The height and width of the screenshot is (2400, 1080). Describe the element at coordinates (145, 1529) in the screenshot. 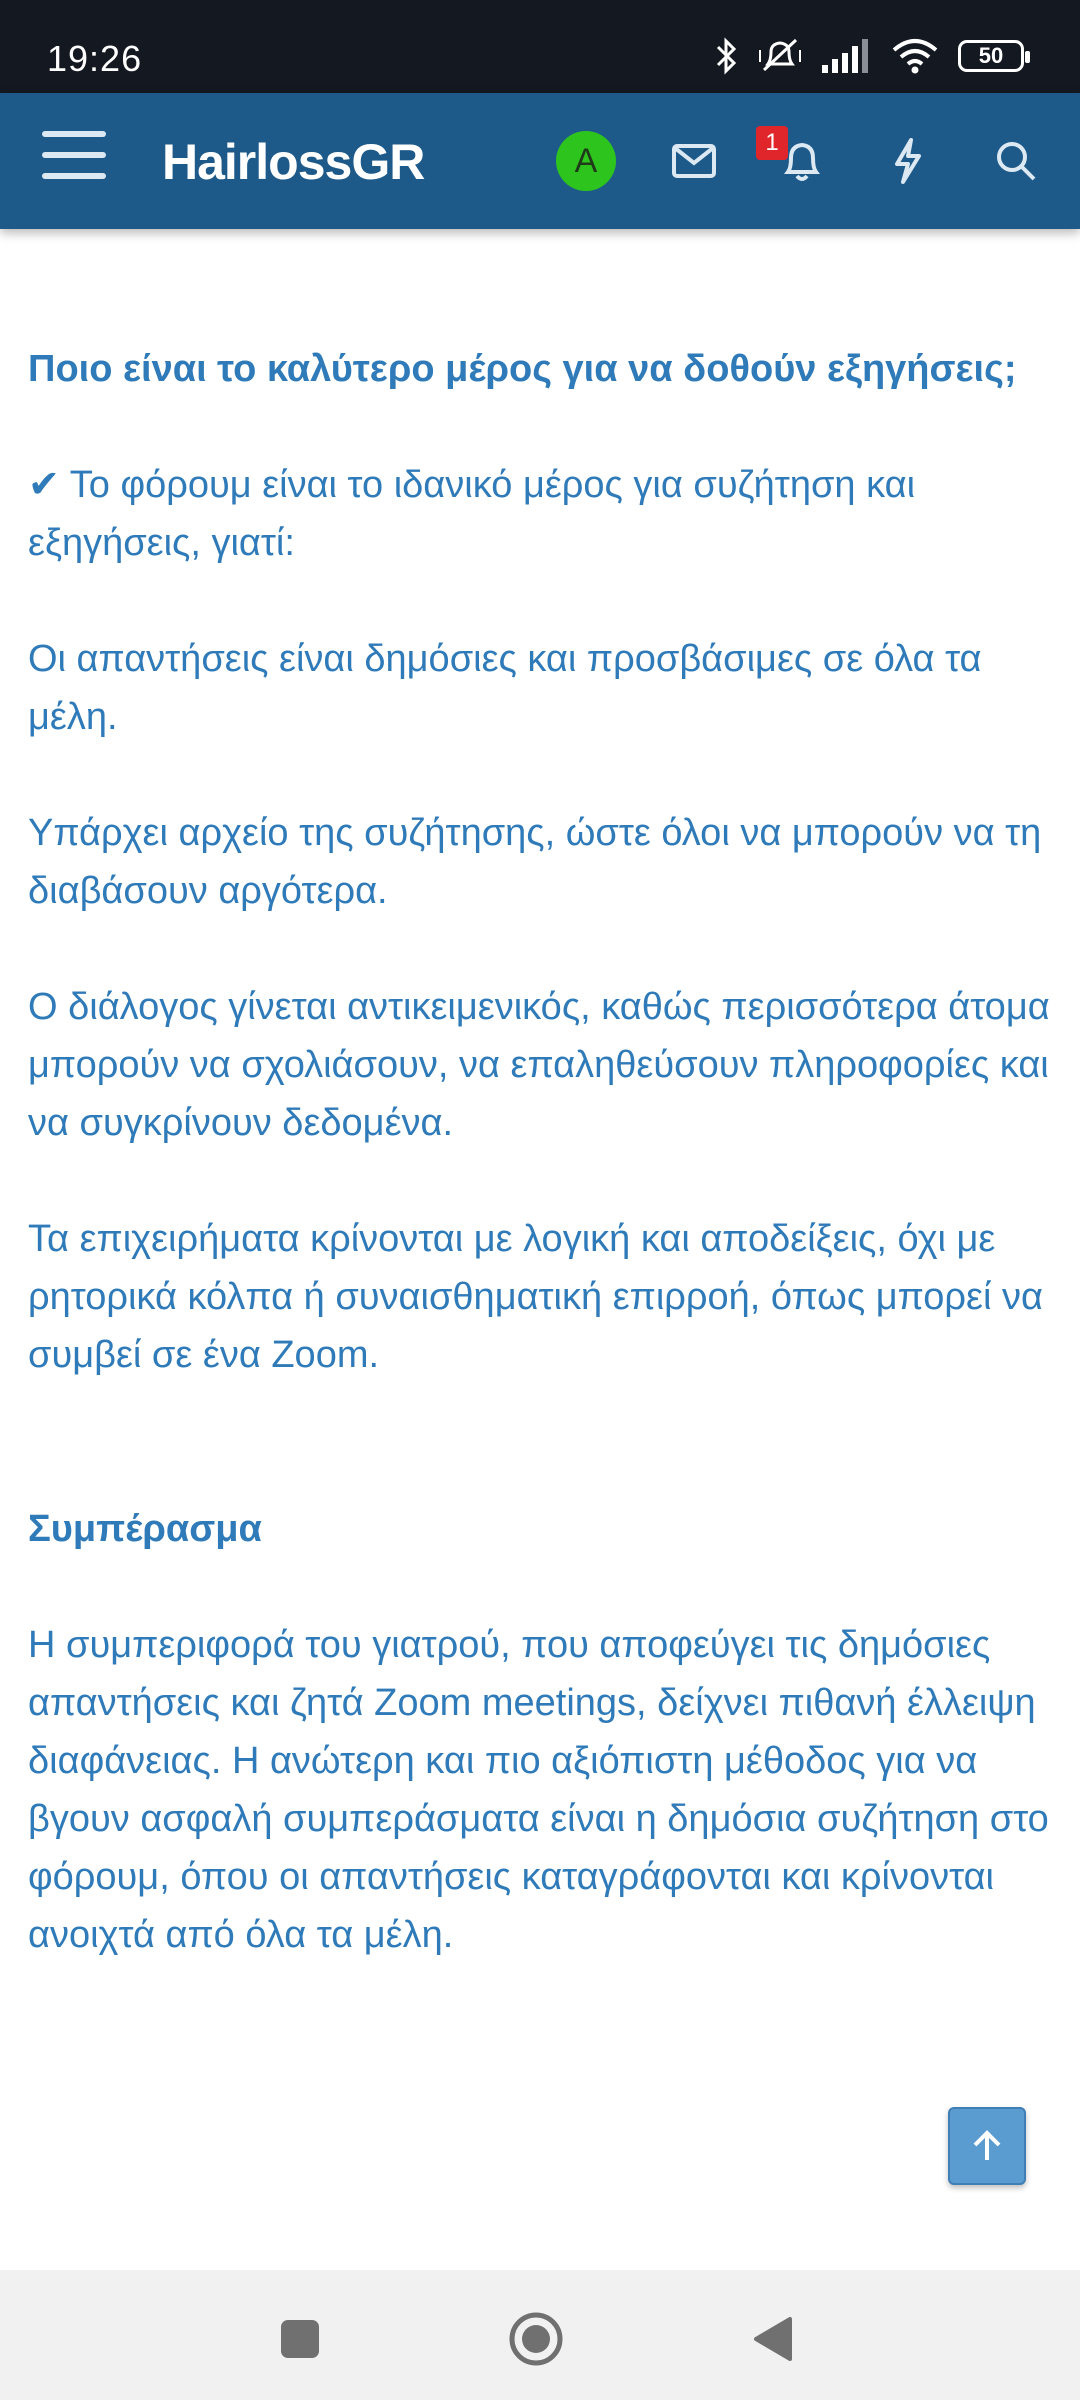

I see `section-heading: Συμπέρασμα` at that location.